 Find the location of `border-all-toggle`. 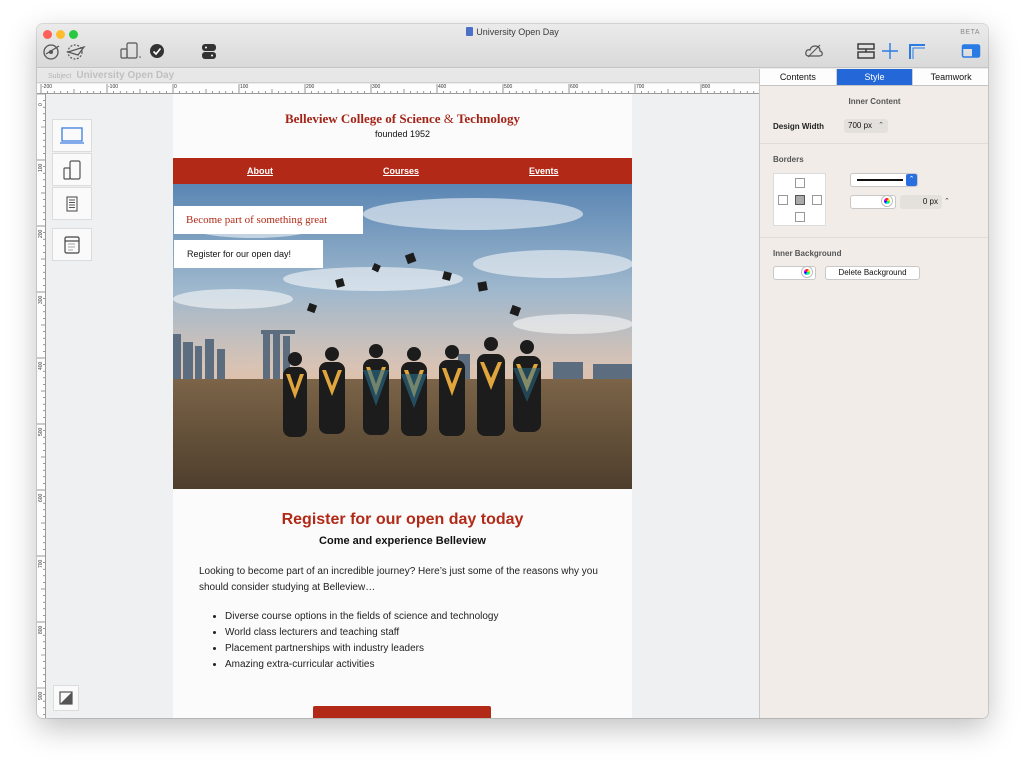

border-all-toggle is located at coordinates (800, 200).